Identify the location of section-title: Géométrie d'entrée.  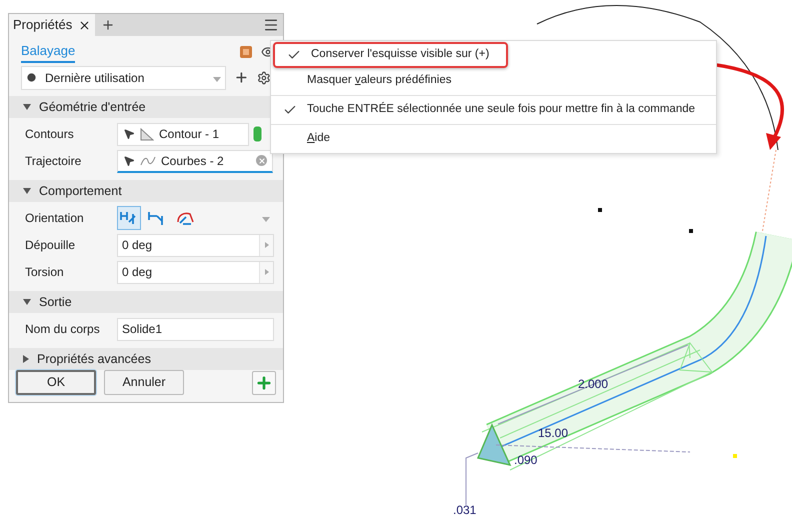
(92, 107).